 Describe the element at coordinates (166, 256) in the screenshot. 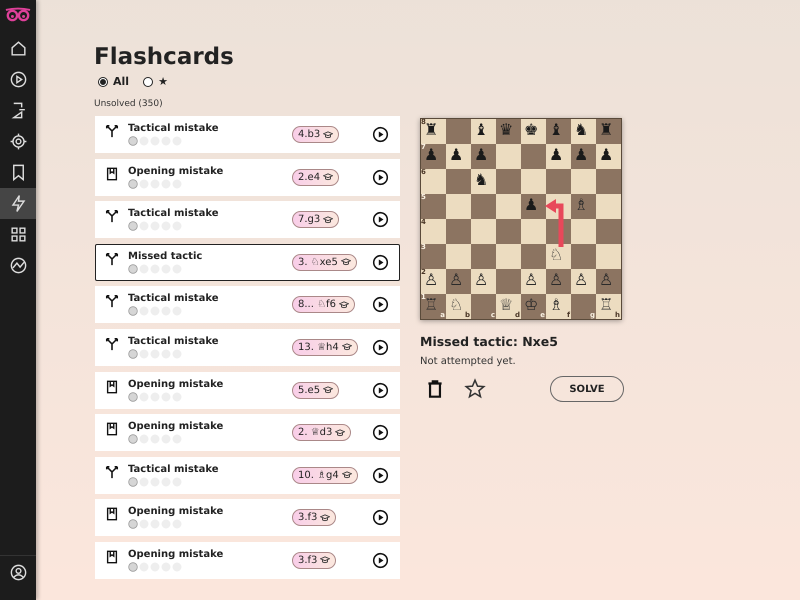

I see `card-title: Missed tactic` at that location.